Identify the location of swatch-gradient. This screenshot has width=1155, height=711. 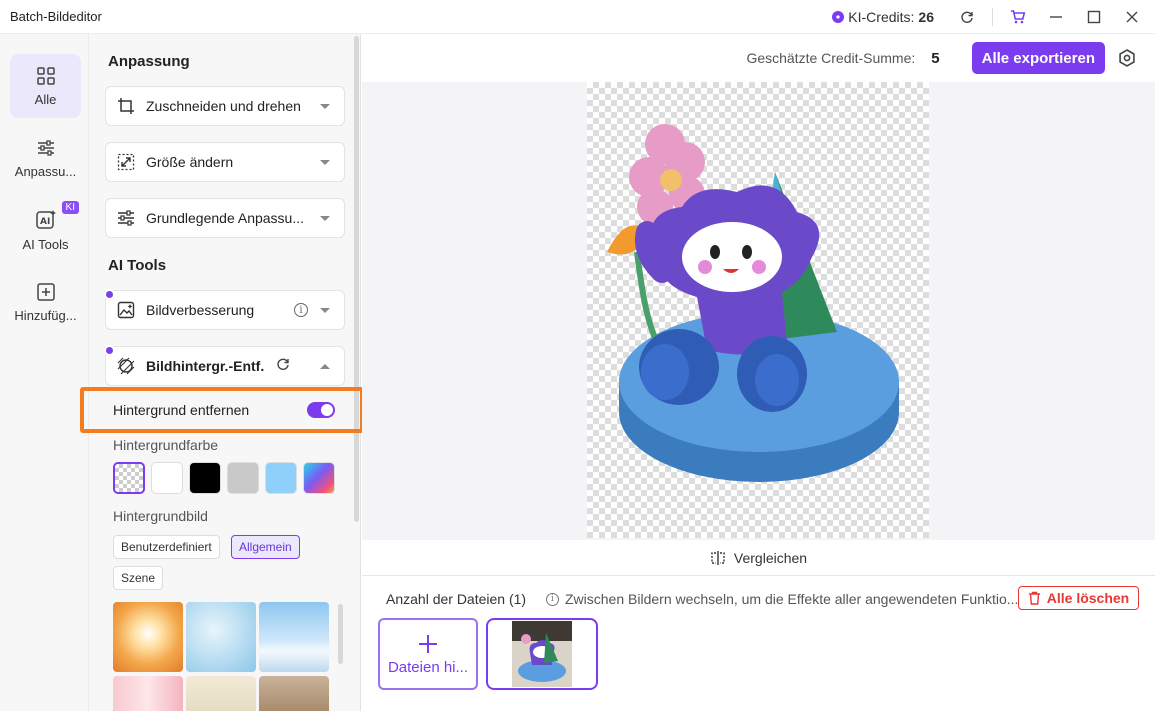
(319, 478).